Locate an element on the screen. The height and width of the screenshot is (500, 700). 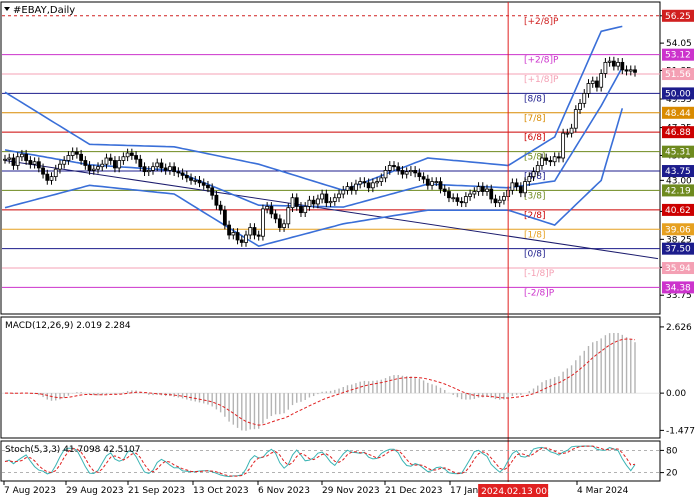
price-level-label-10: 39.06 is located at coordinates (678, 230).